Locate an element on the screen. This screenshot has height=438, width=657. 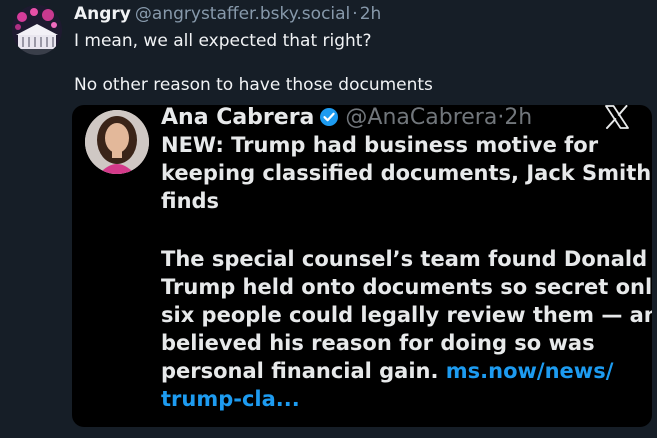
post-time: 2h is located at coordinates (371, 14).